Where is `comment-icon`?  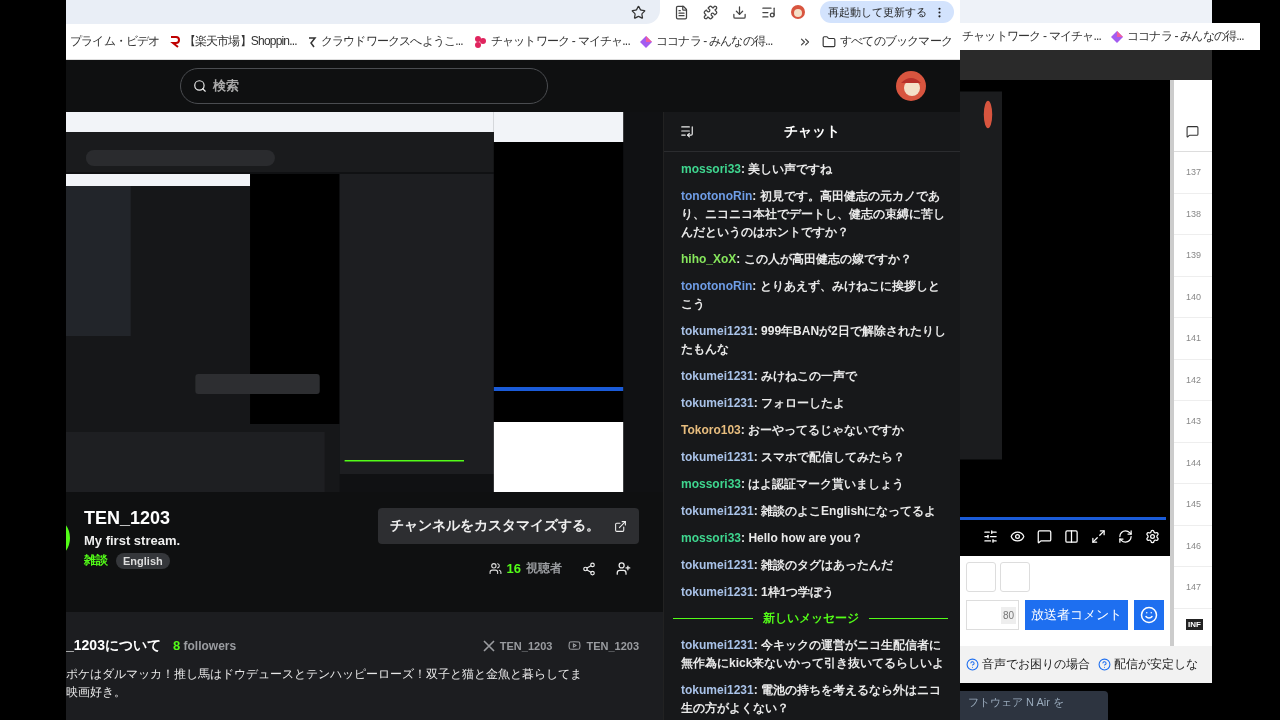 comment-icon is located at coordinates (1192, 132).